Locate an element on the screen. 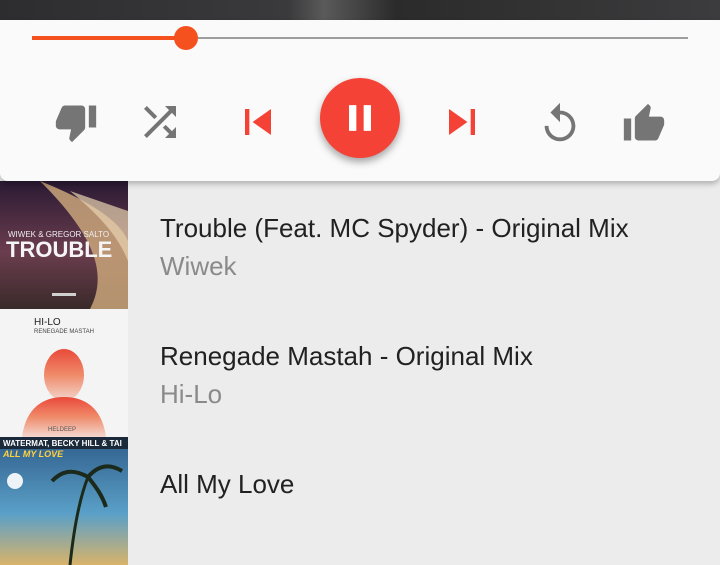 The width and height of the screenshot is (720, 565). thumbs-up-icon is located at coordinates (644, 122).